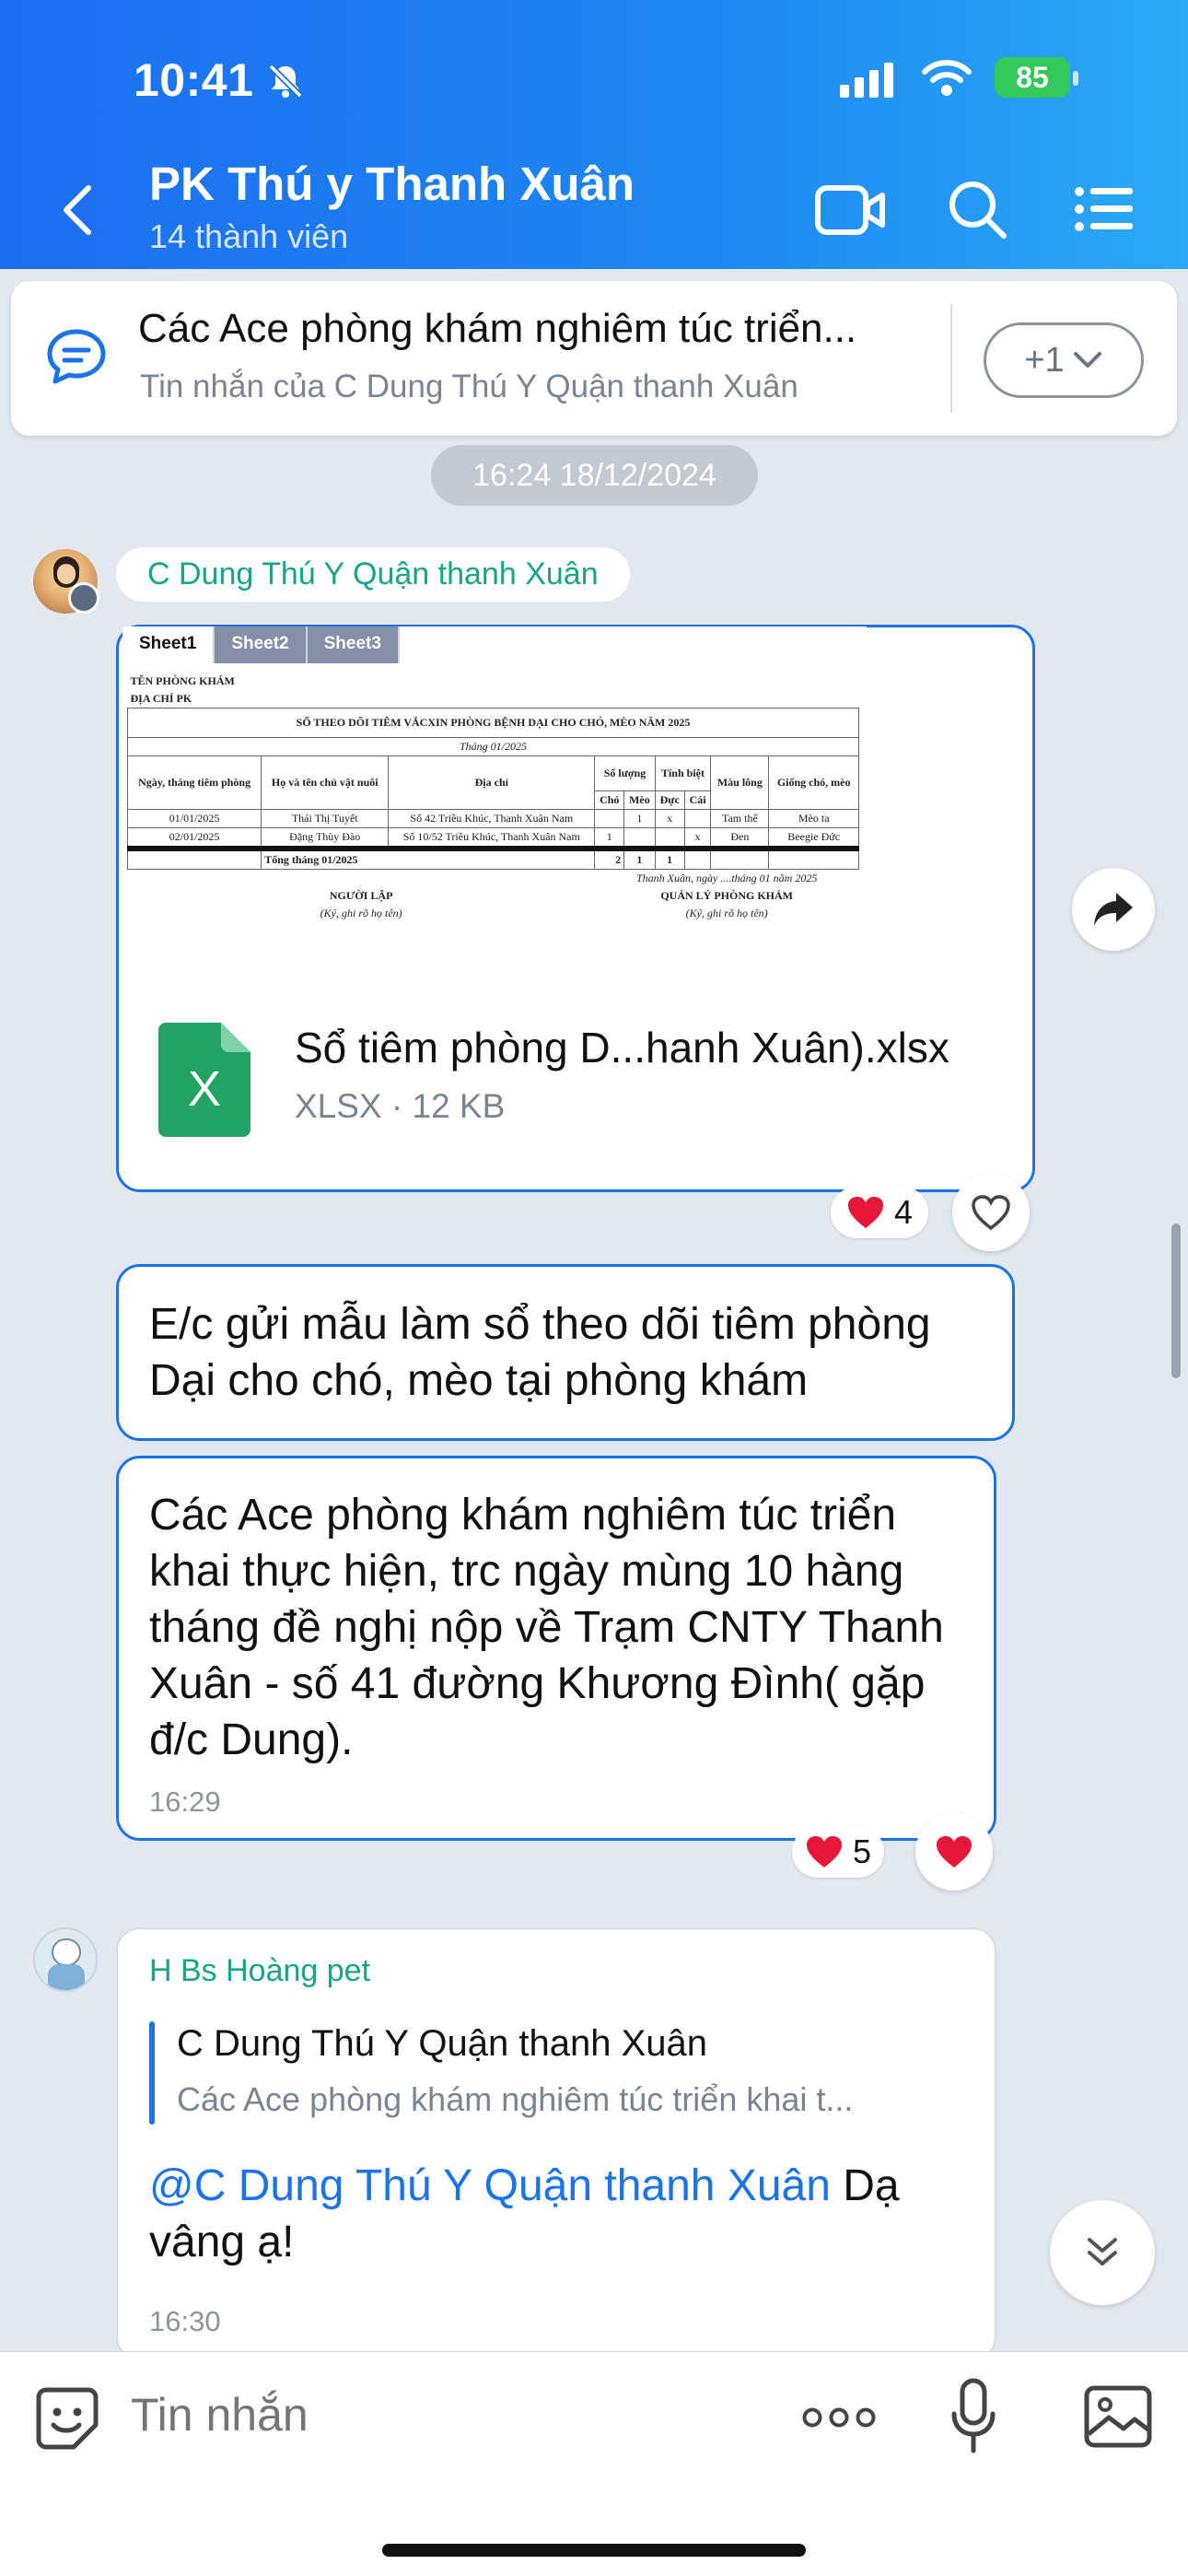  Describe the element at coordinates (67, 2418) in the screenshot. I see `sticker-icon` at that location.